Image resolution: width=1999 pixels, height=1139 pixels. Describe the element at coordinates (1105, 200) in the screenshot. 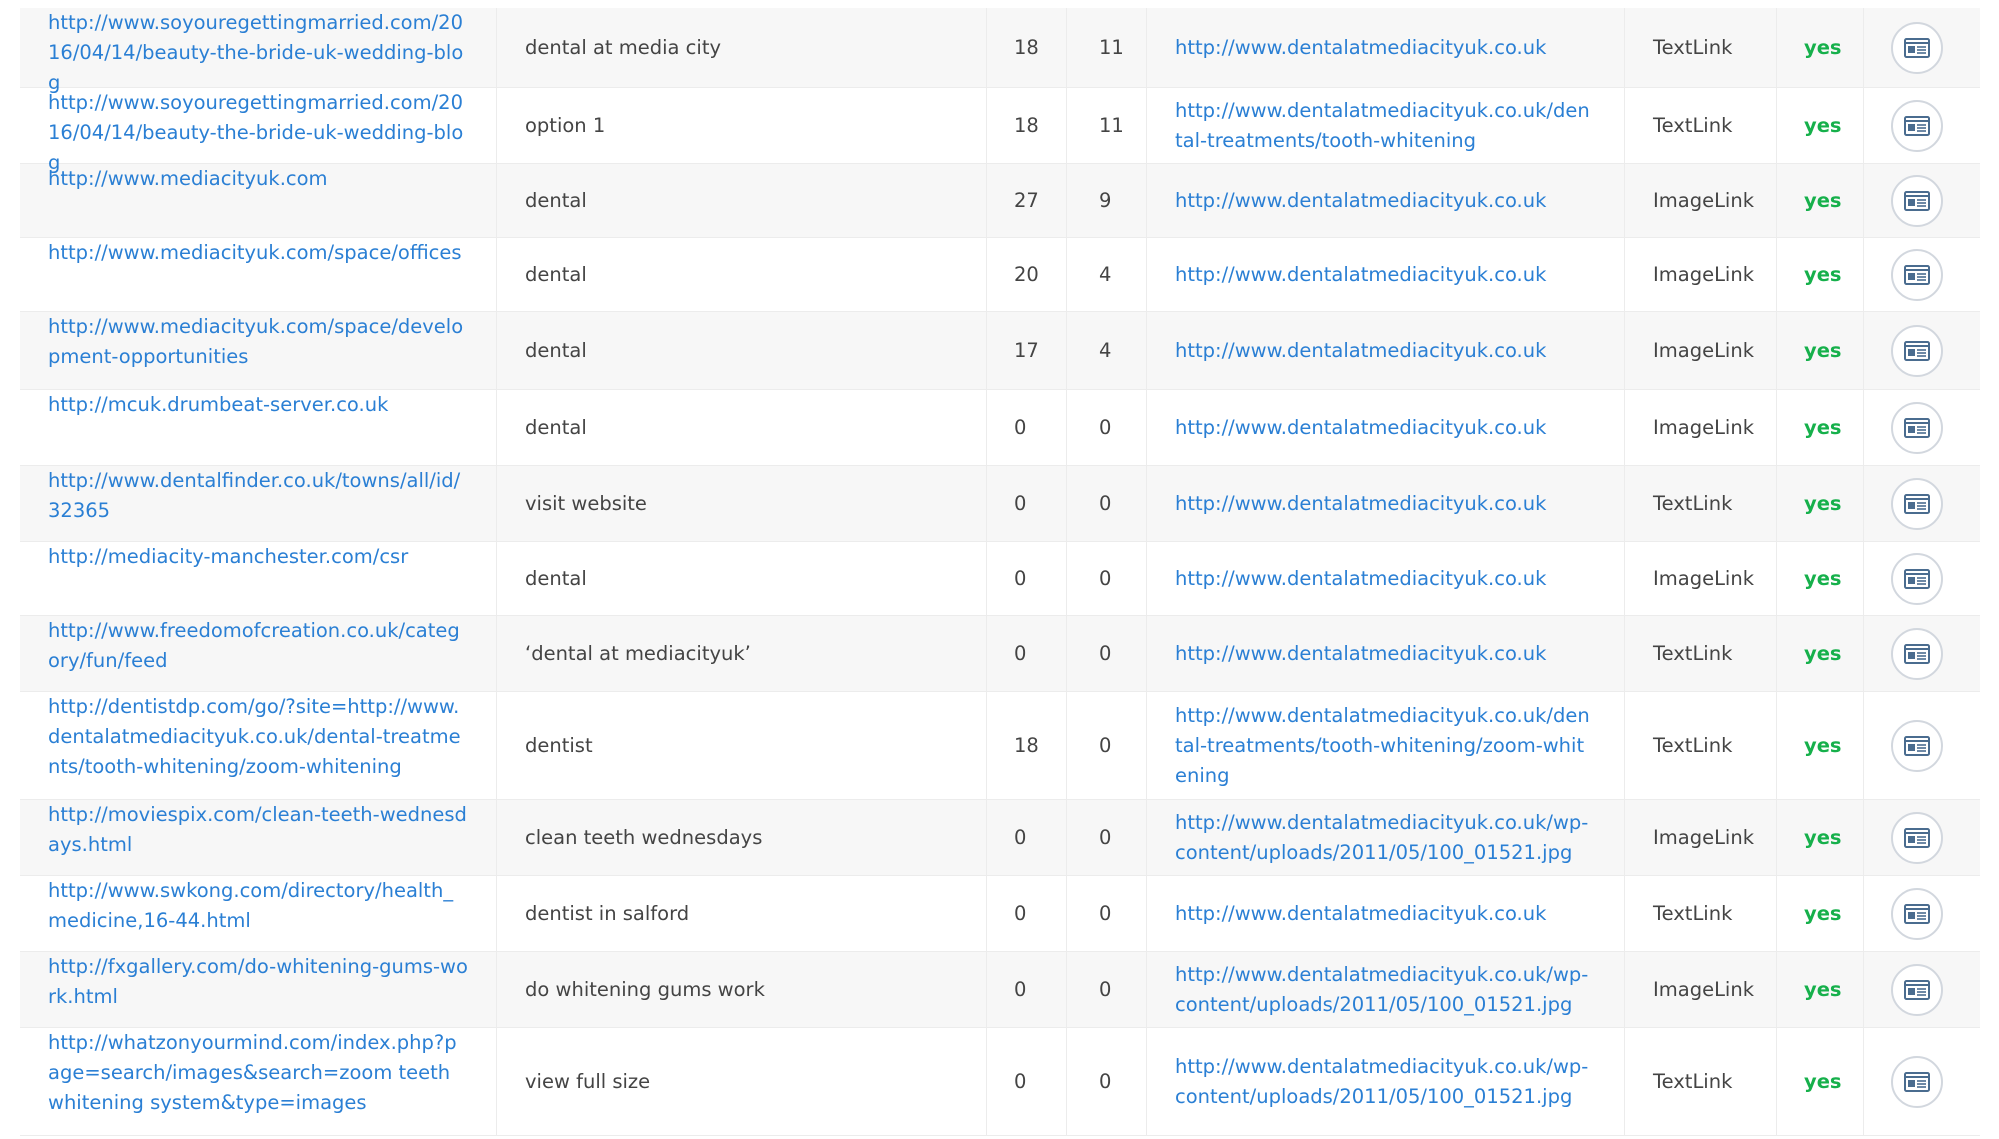

I see `metric-2-value: 9` at that location.